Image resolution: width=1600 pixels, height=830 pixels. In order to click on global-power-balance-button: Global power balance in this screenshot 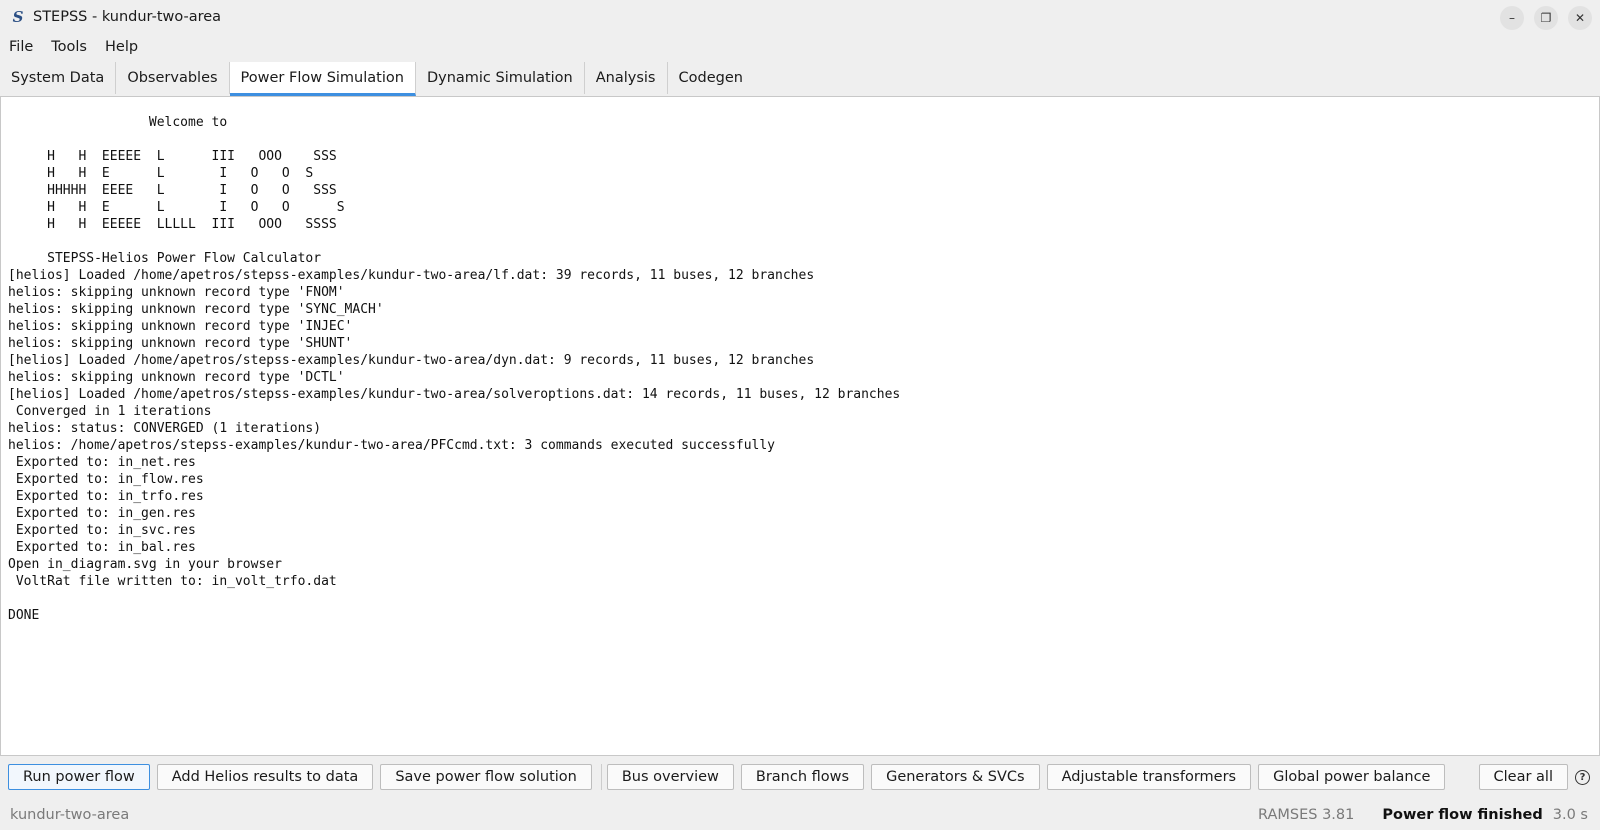, I will do `click(1352, 777)`.